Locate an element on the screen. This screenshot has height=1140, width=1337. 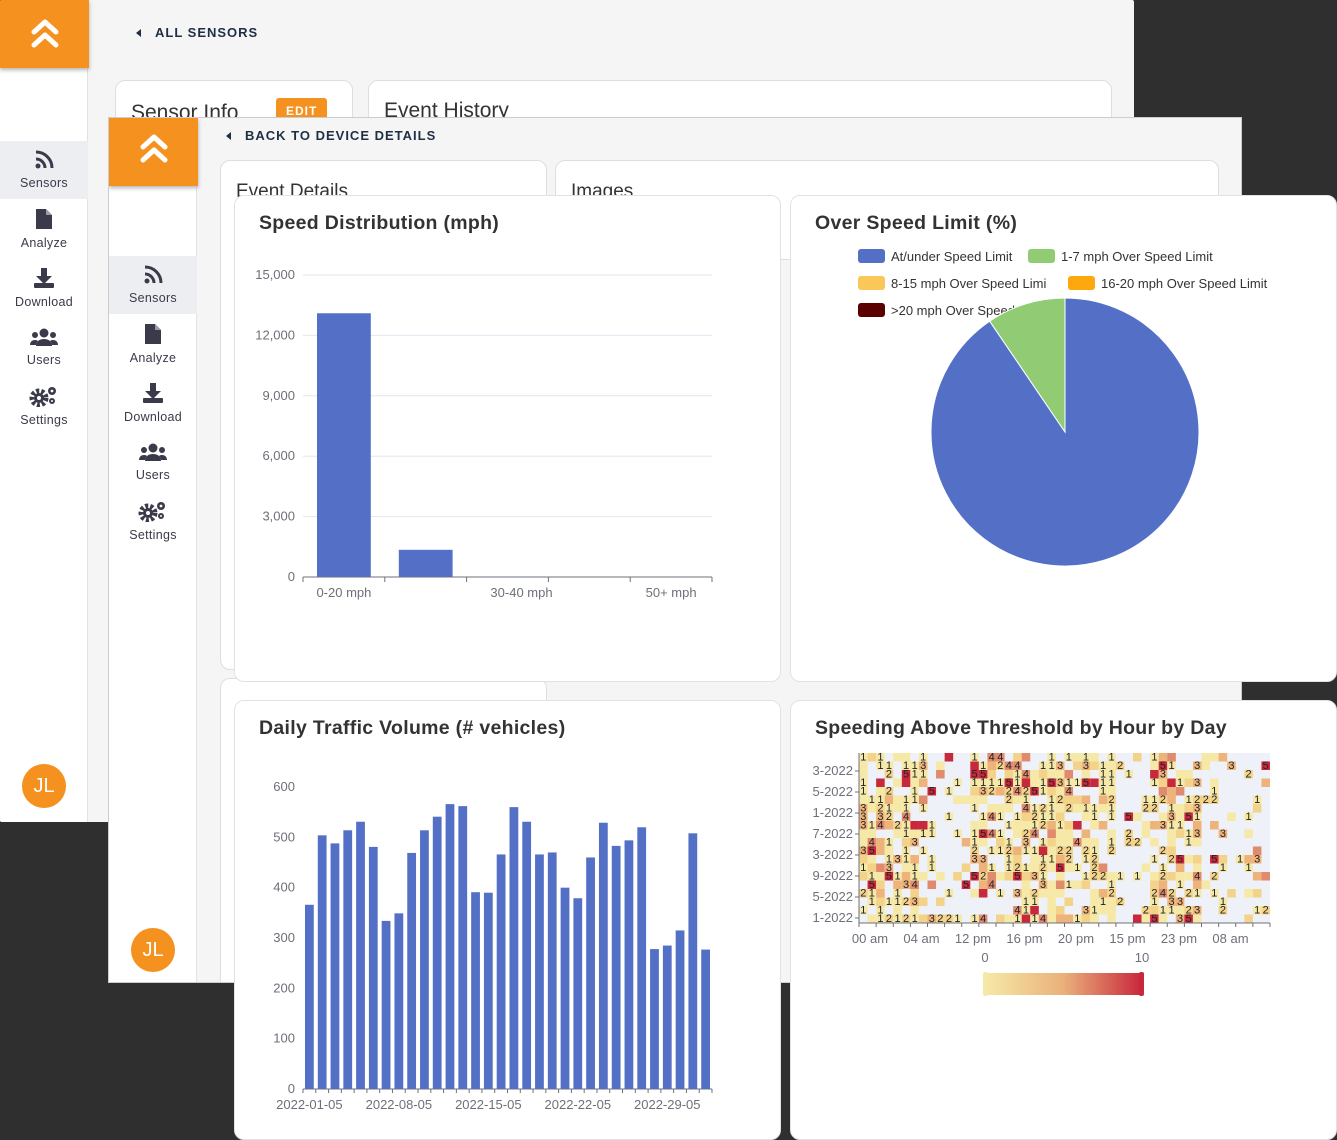
sidebar: Sensors Analyze Download Users Settings JL is located at coordinates (44, 411).